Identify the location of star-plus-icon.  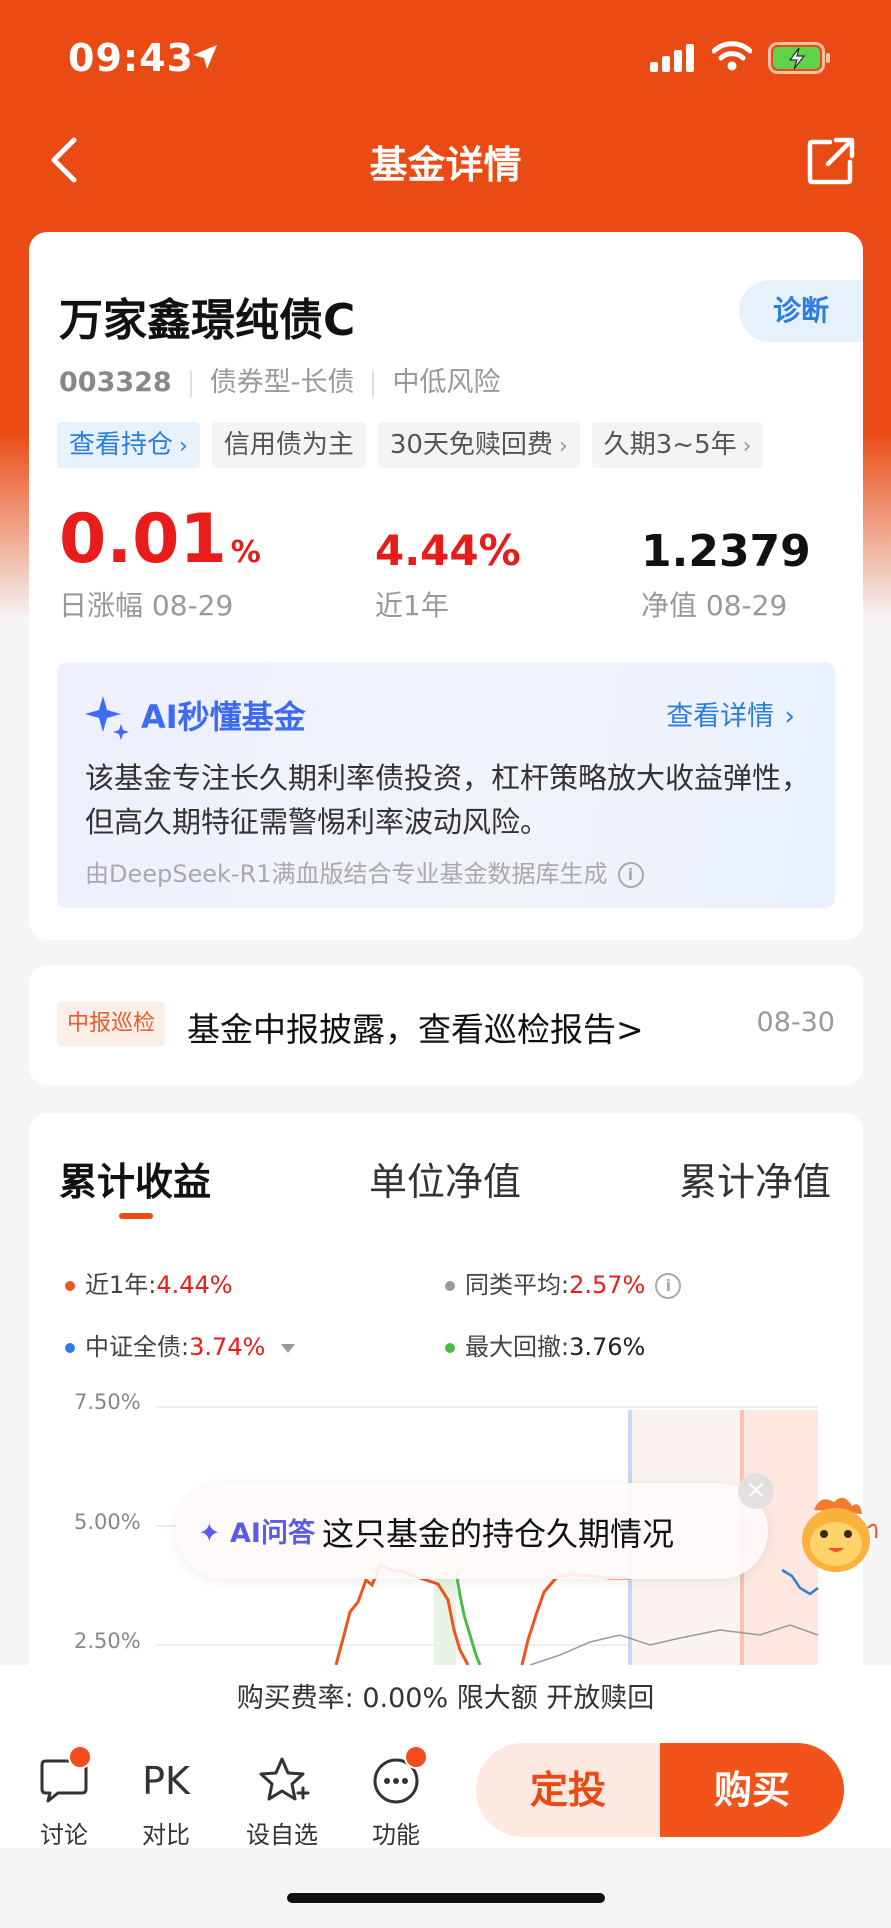
(284, 1779).